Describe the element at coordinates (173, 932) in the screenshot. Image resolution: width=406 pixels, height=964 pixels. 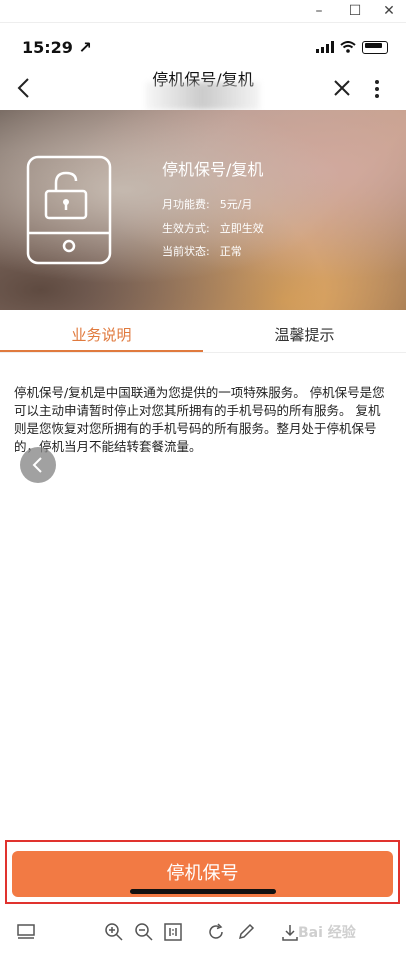
I see `actual-size-icon` at that location.